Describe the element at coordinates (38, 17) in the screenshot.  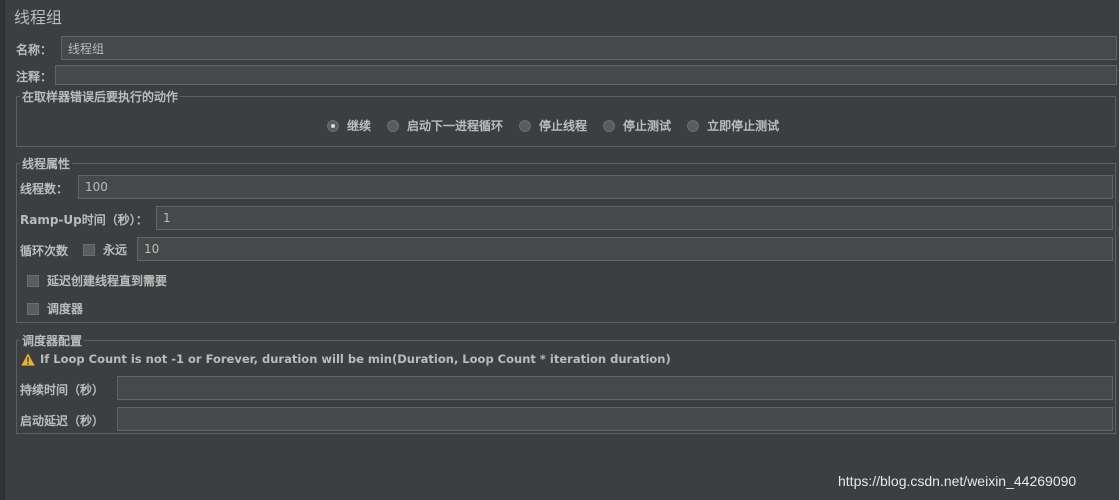
I see `panel-title: 线程组` at that location.